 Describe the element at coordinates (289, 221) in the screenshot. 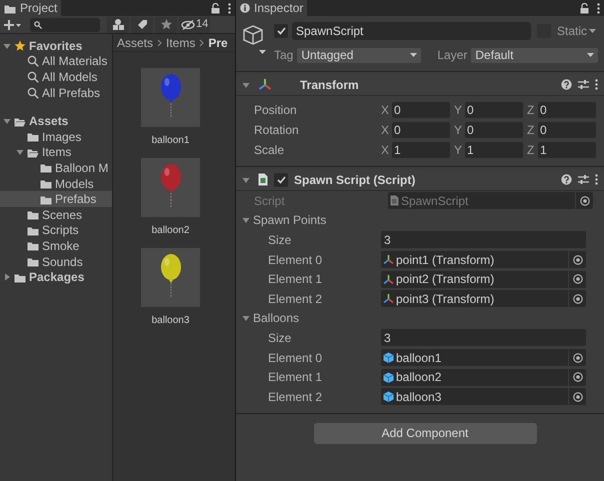

I see `array-label: Spawn Points` at that location.